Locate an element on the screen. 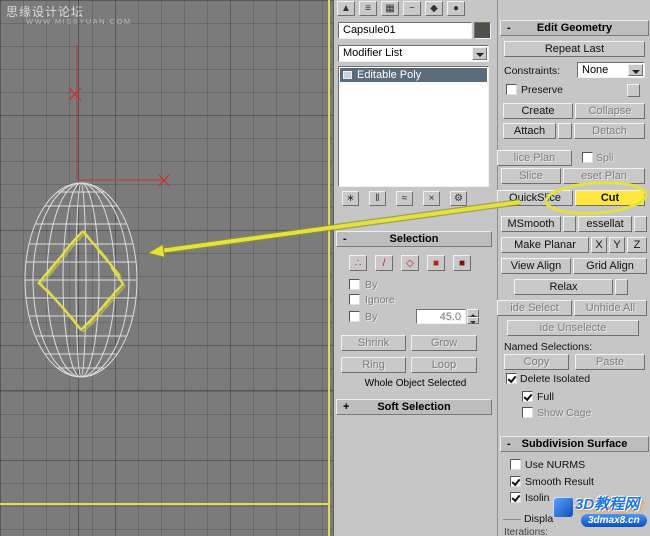  split-checkbox is located at coordinates (587, 157).